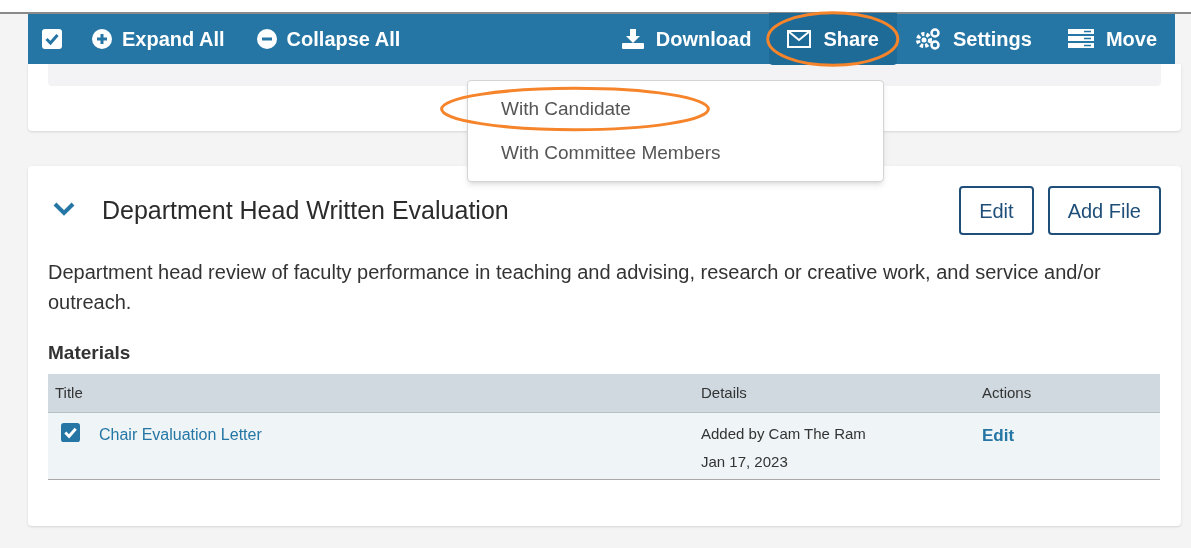 The image size is (1191, 548). Describe the element at coordinates (266, 39) in the screenshot. I see `minus-circle-icon` at that location.